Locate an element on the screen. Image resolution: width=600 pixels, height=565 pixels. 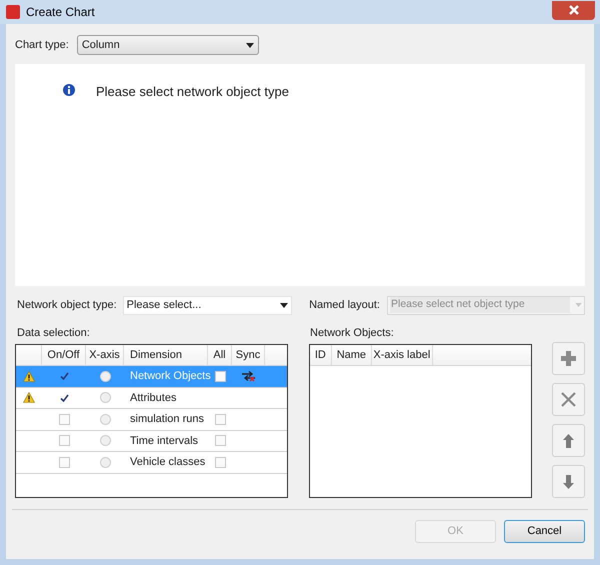
network-object-type-label: Network object type: is located at coordinates (66, 305).